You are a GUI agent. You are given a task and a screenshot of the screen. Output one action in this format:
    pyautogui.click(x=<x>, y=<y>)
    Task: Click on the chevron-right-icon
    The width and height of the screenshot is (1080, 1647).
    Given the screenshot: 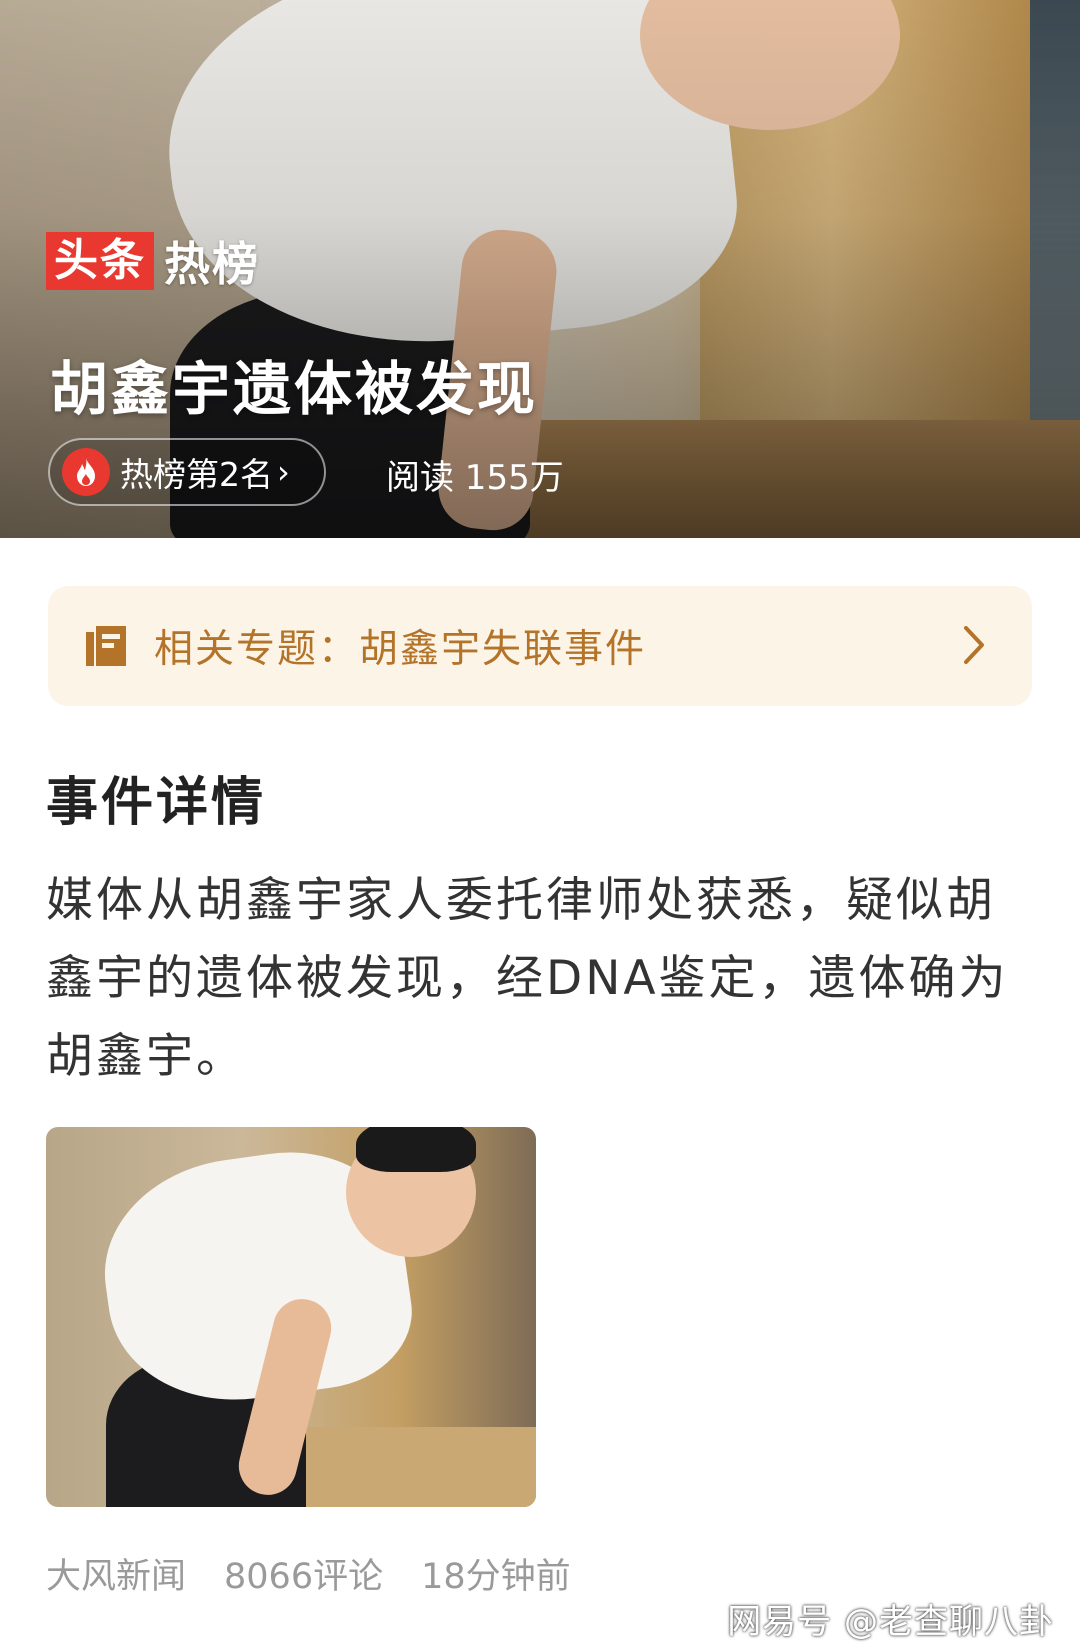 What is the action you would take?
    pyautogui.click(x=974, y=645)
    